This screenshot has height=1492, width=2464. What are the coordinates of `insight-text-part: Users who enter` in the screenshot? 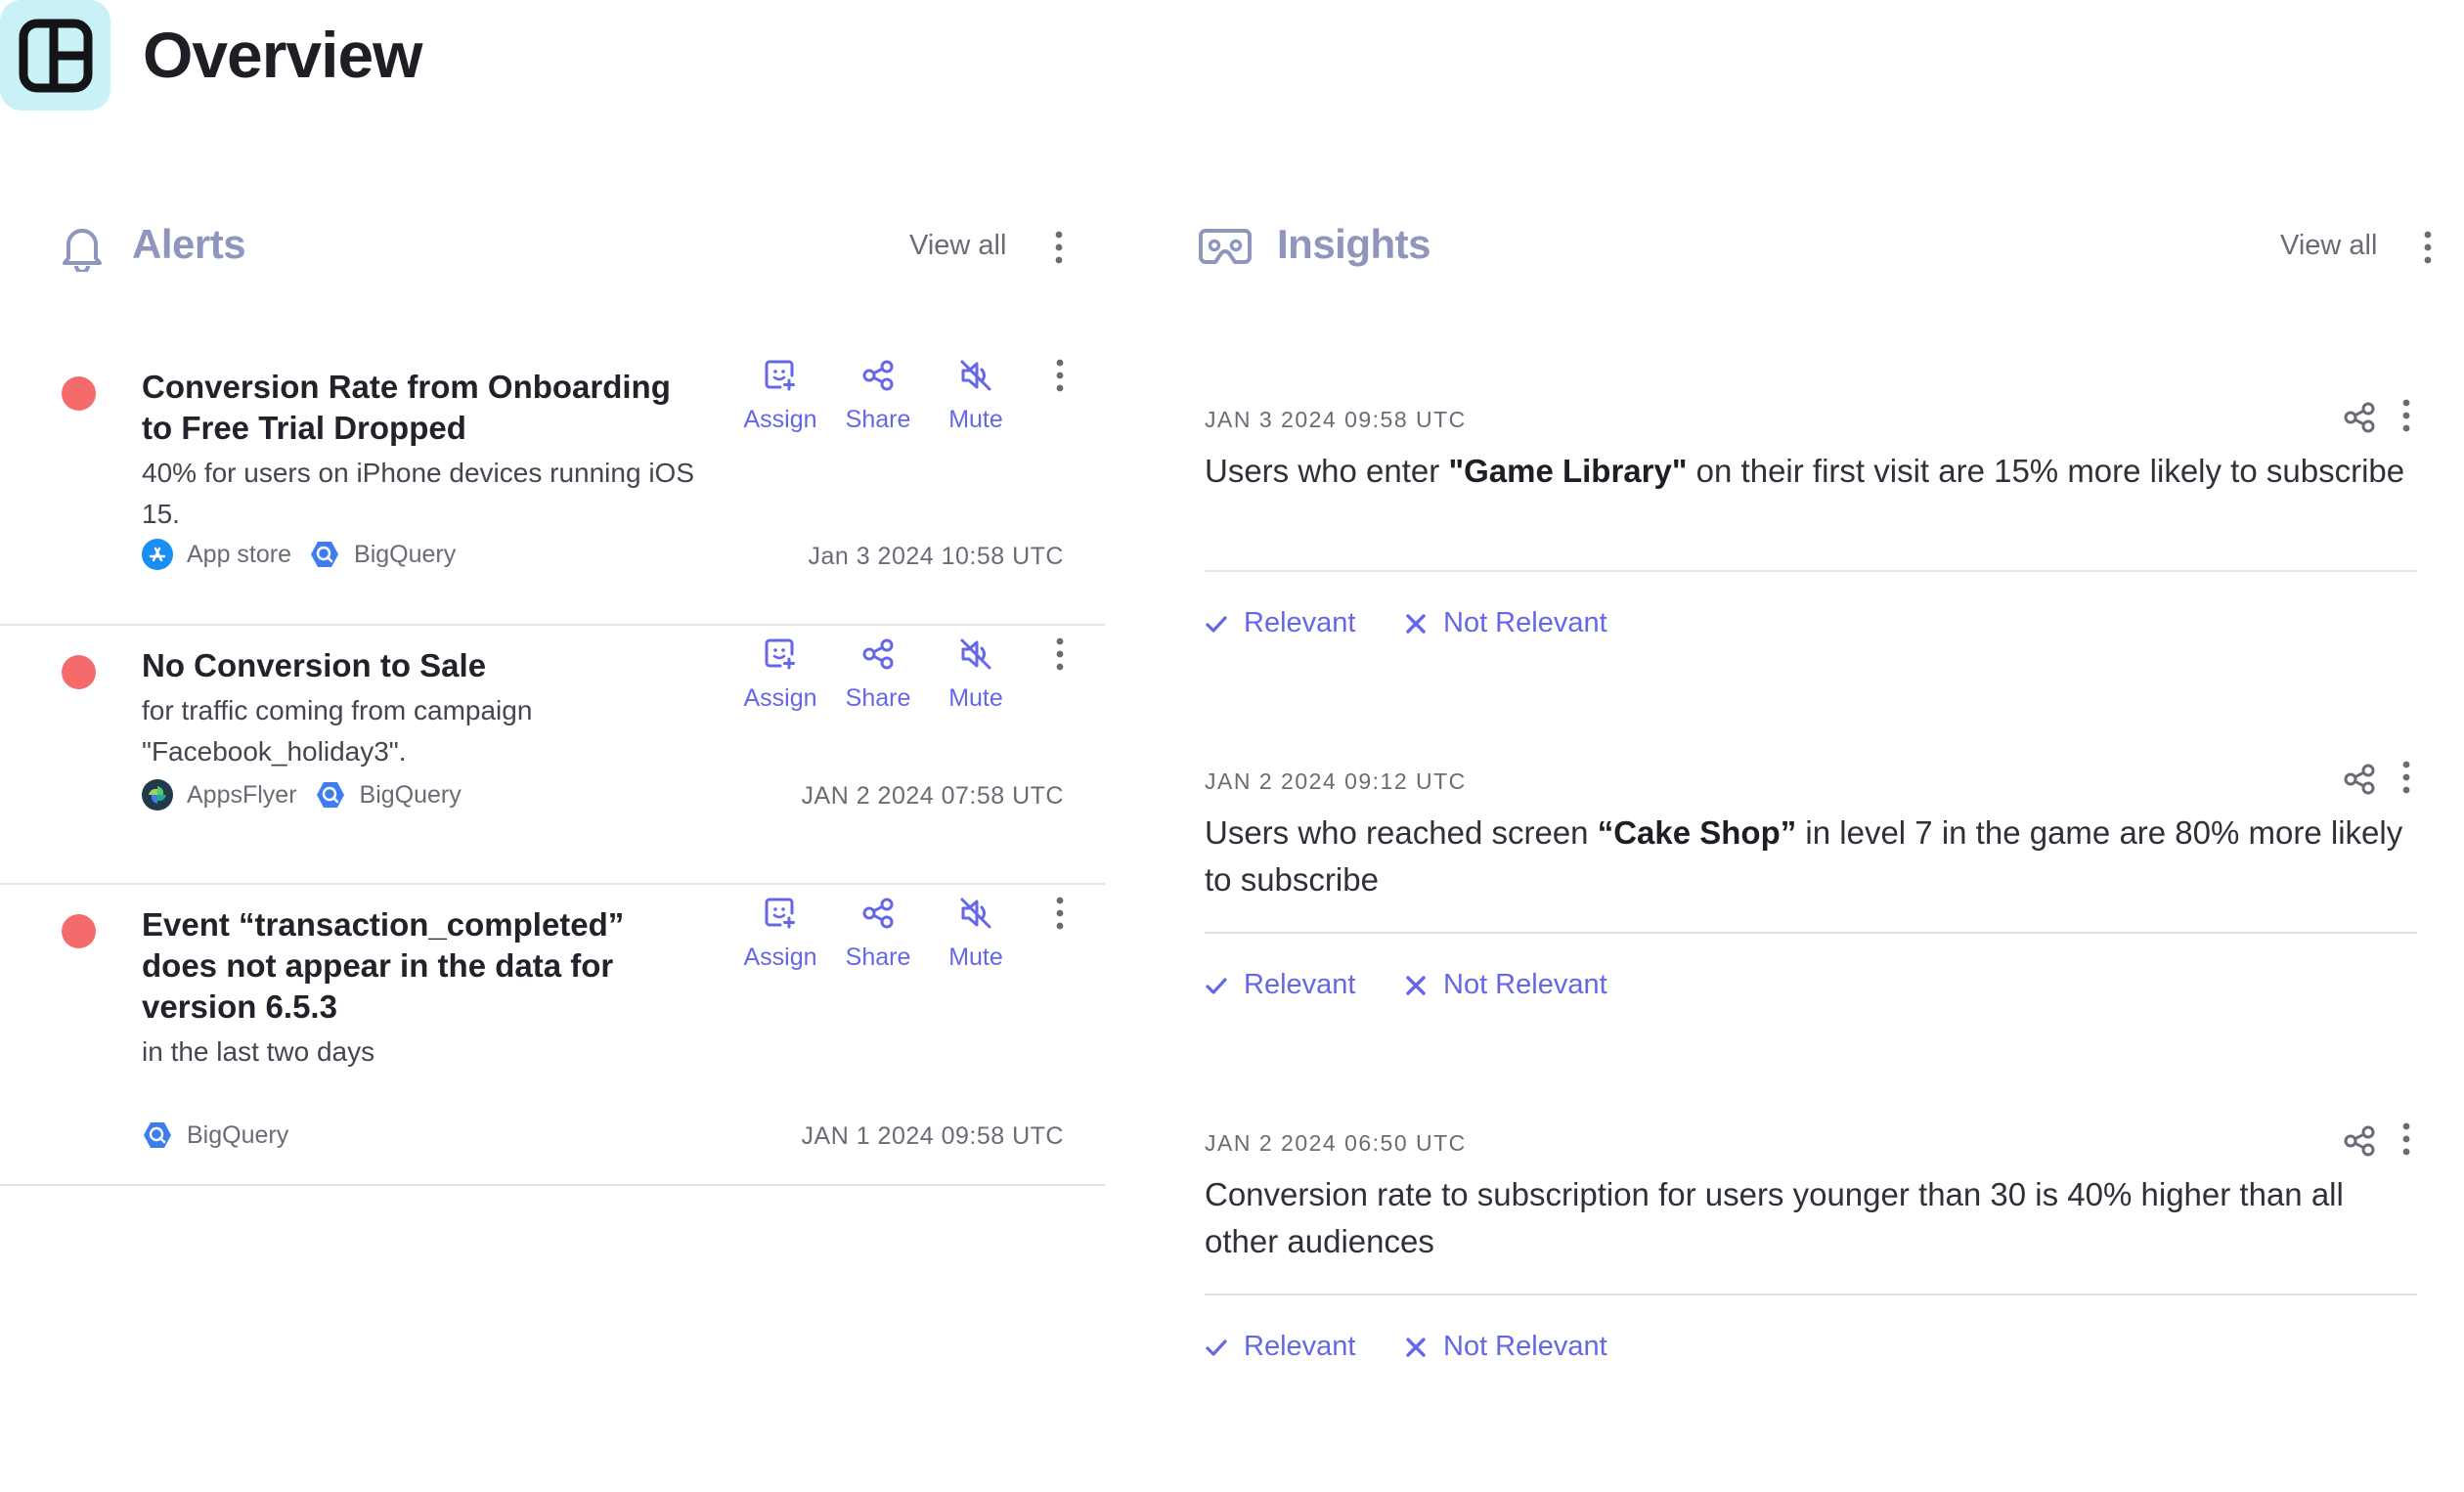 It's located at (1327, 471).